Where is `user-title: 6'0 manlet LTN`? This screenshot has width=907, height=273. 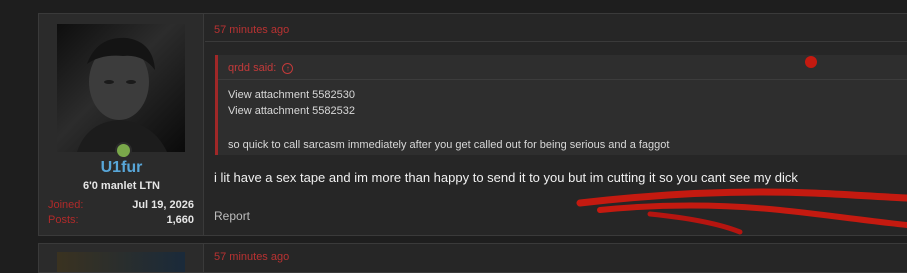 user-title: 6'0 manlet LTN is located at coordinates (121, 186).